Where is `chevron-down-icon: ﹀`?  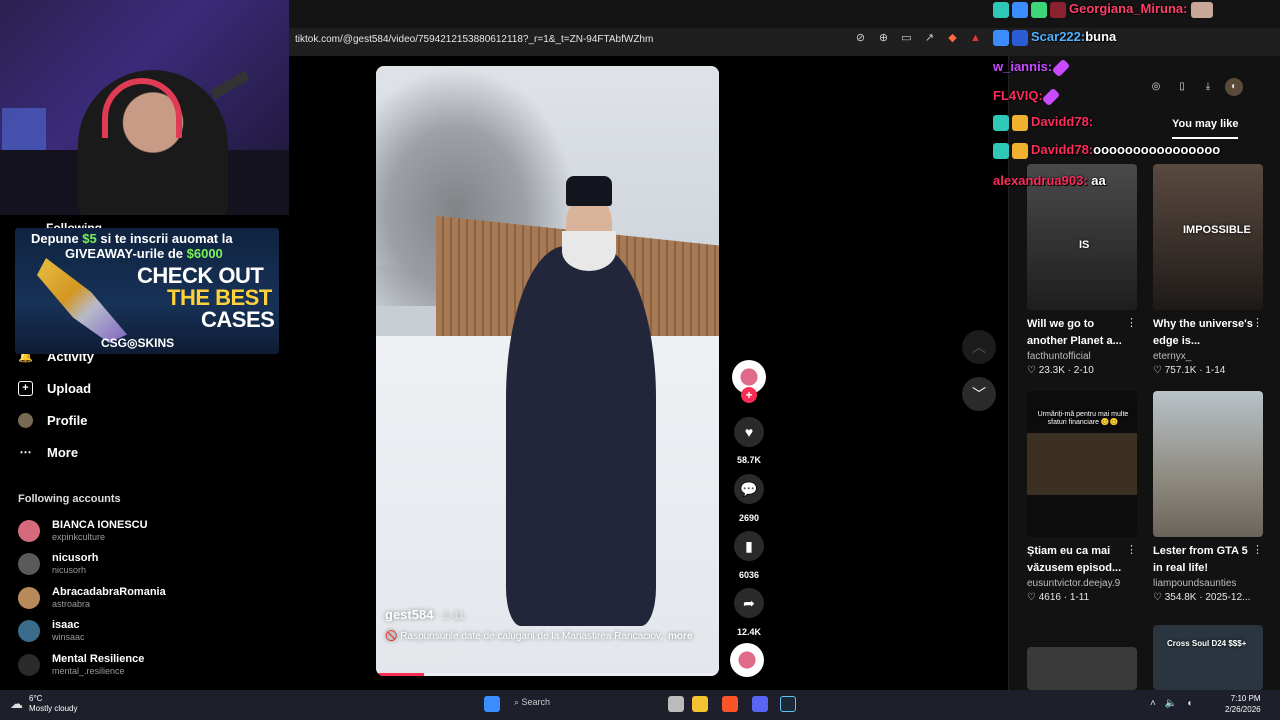 chevron-down-icon: ﹀ is located at coordinates (979, 394).